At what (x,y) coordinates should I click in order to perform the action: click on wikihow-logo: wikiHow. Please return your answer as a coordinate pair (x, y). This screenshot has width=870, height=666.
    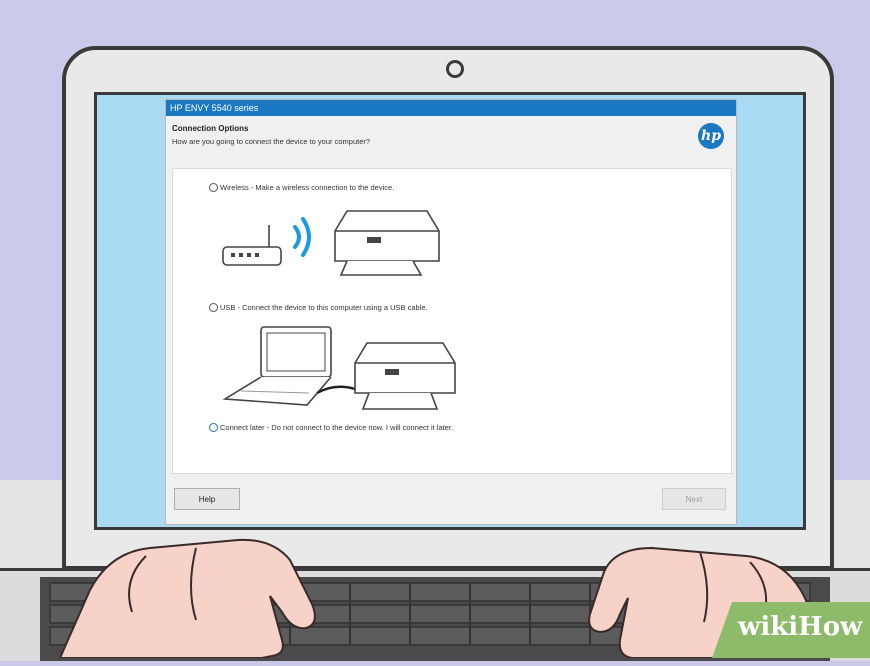
    Looking at the image, I should click on (800, 627).